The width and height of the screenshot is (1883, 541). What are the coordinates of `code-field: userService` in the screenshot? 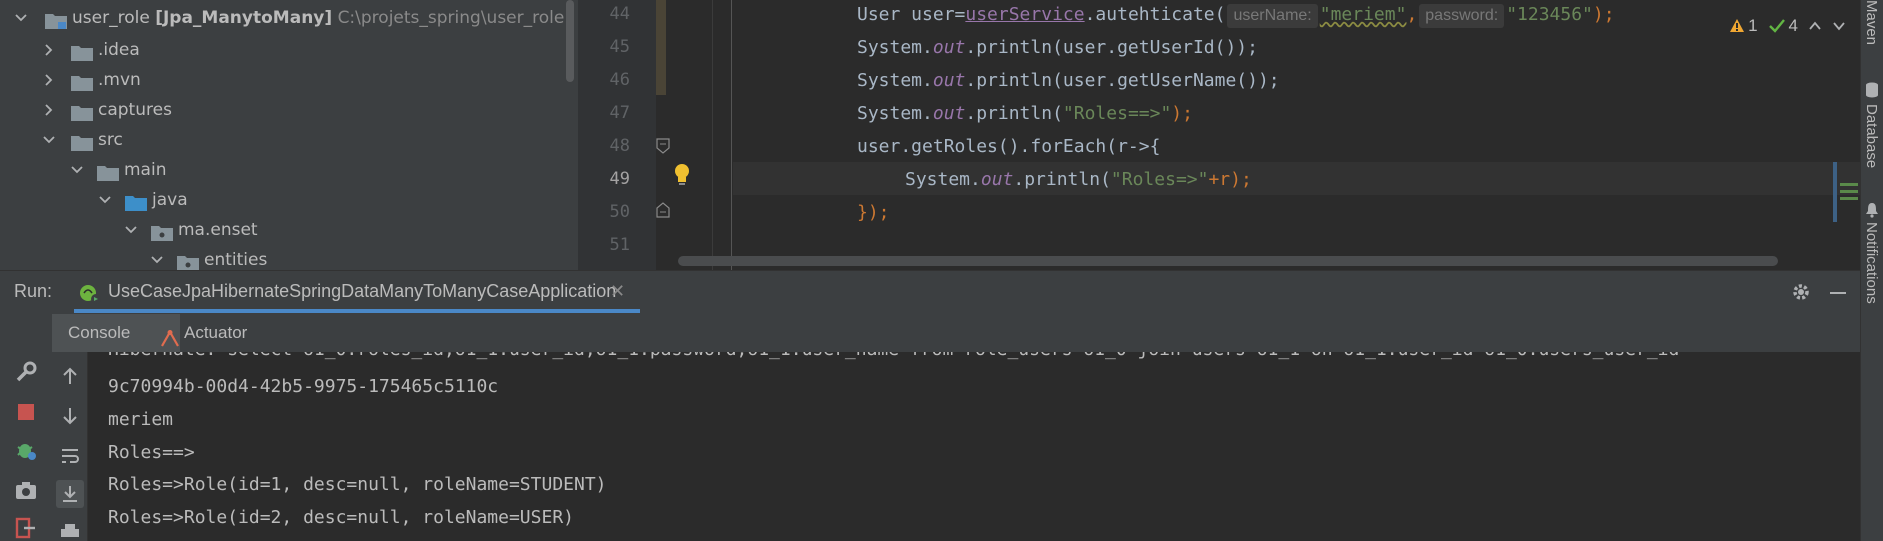 It's located at (1025, 14).